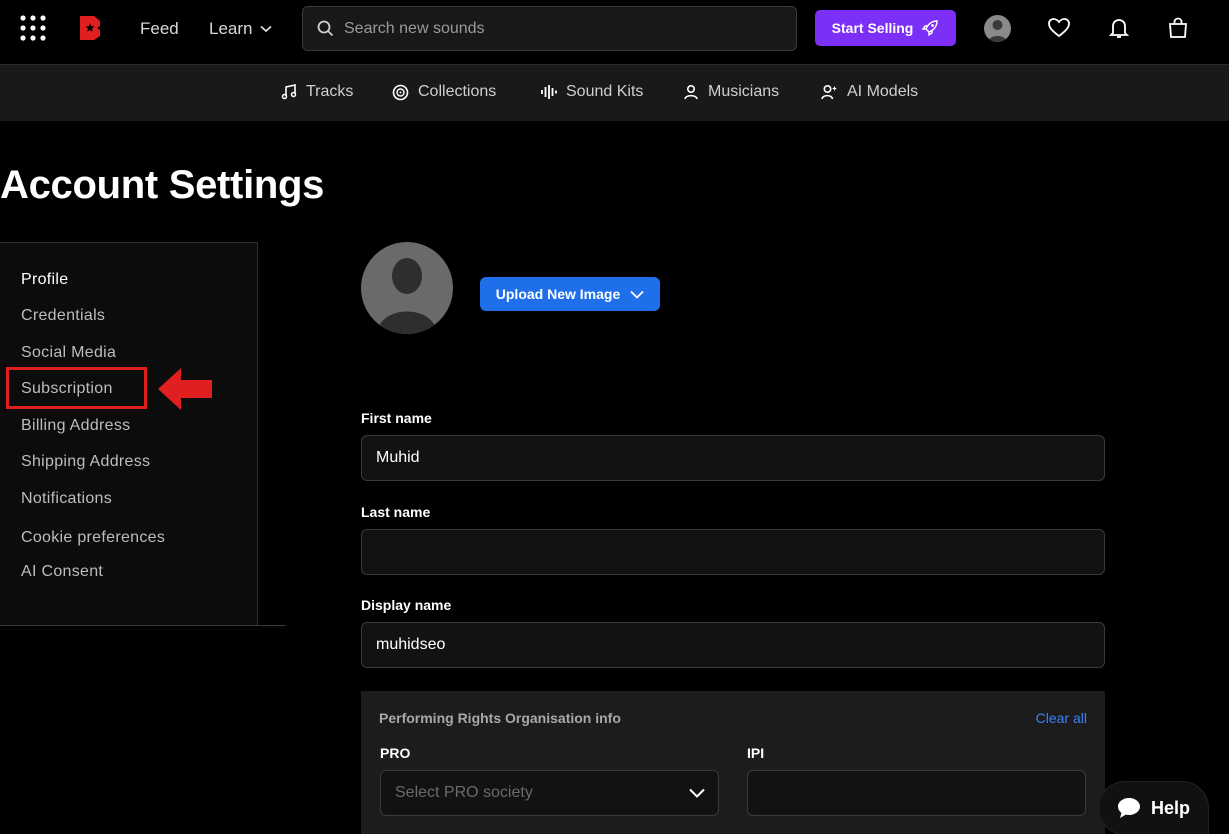 This screenshot has width=1229, height=834. I want to click on subscription-highlight-box, so click(76, 388).